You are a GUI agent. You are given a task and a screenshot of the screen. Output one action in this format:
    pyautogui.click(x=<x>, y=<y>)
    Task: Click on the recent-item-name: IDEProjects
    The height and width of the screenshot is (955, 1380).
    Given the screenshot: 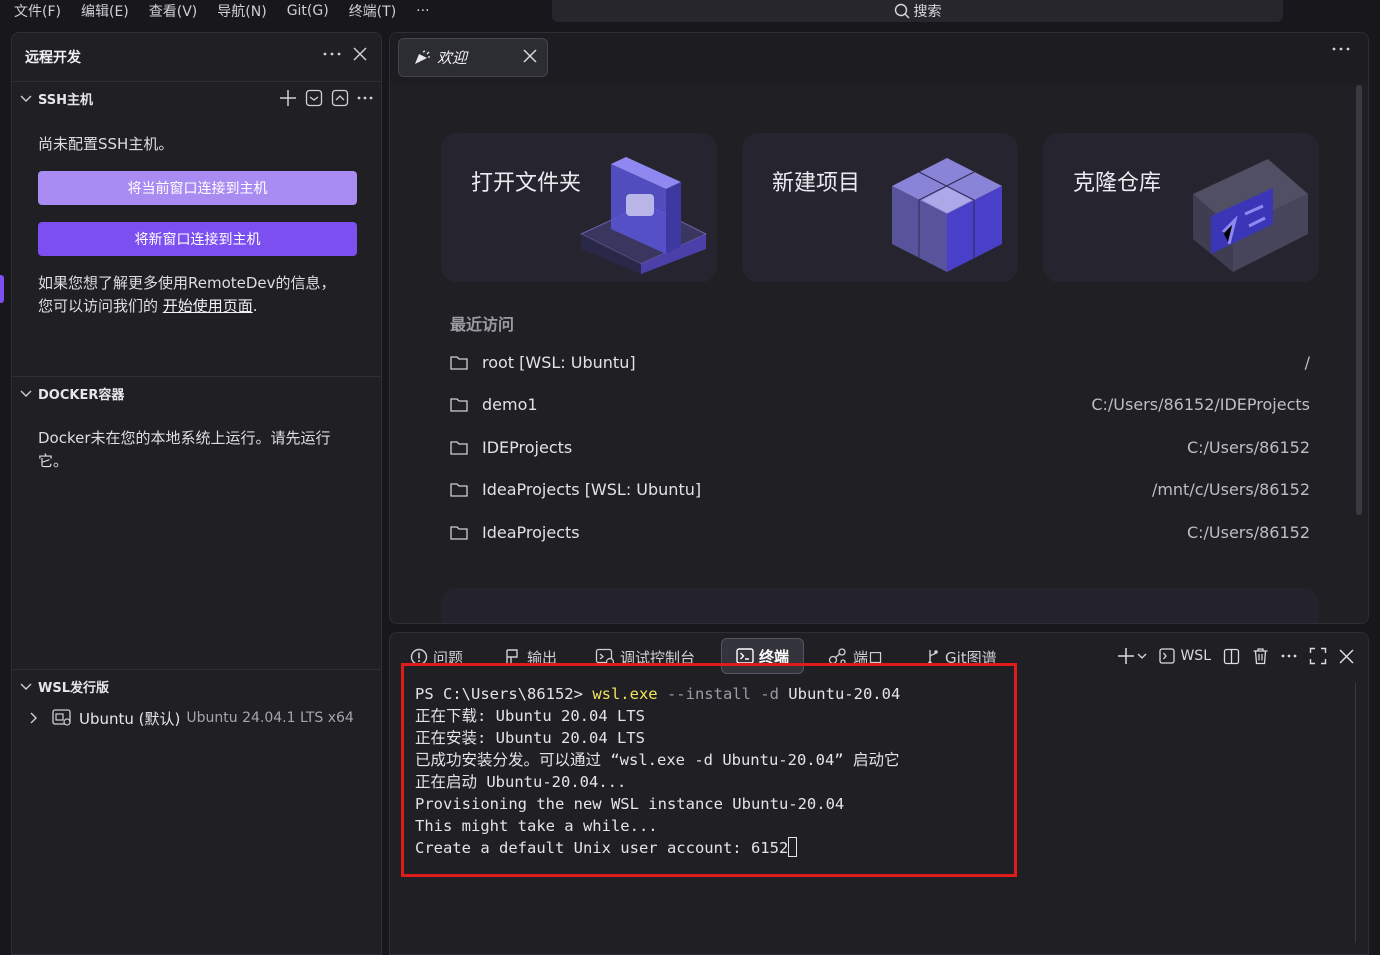 What is the action you would take?
    pyautogui.click(x=527, y=447)
    